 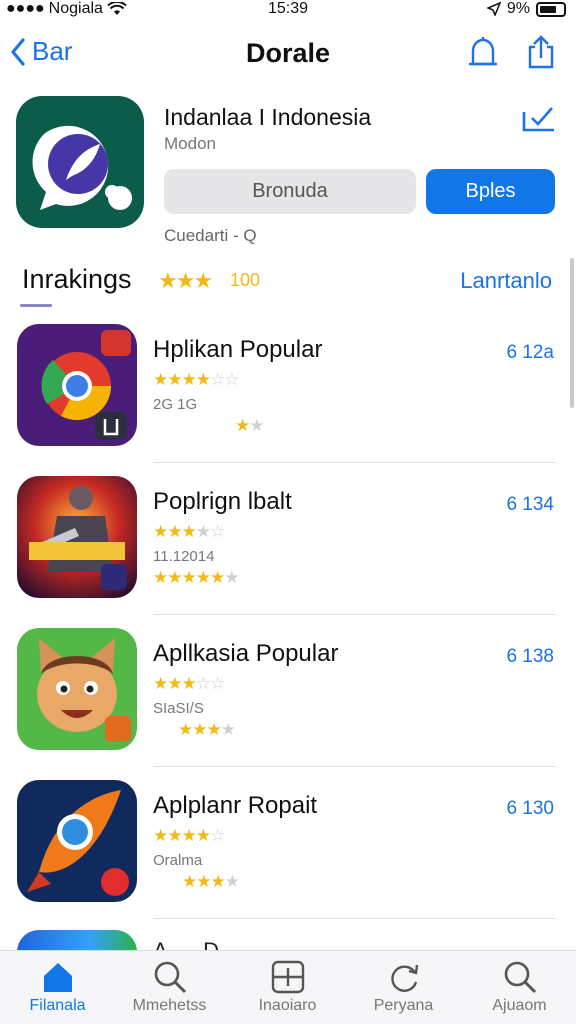 I want to click on battery-icon, so click(x=551, y=9).